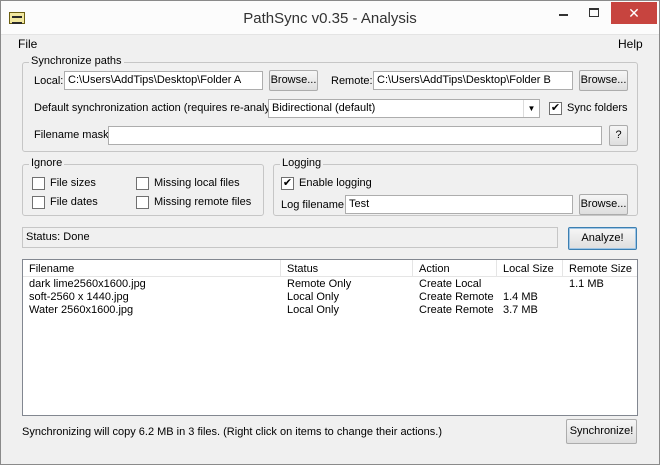 The width and height of the screenshot is (660, 465). What do you see at coordinates (142, 183) in the screenshot?
I see `ignore-missing-local-checkbox` at bounding box center [142, 183].